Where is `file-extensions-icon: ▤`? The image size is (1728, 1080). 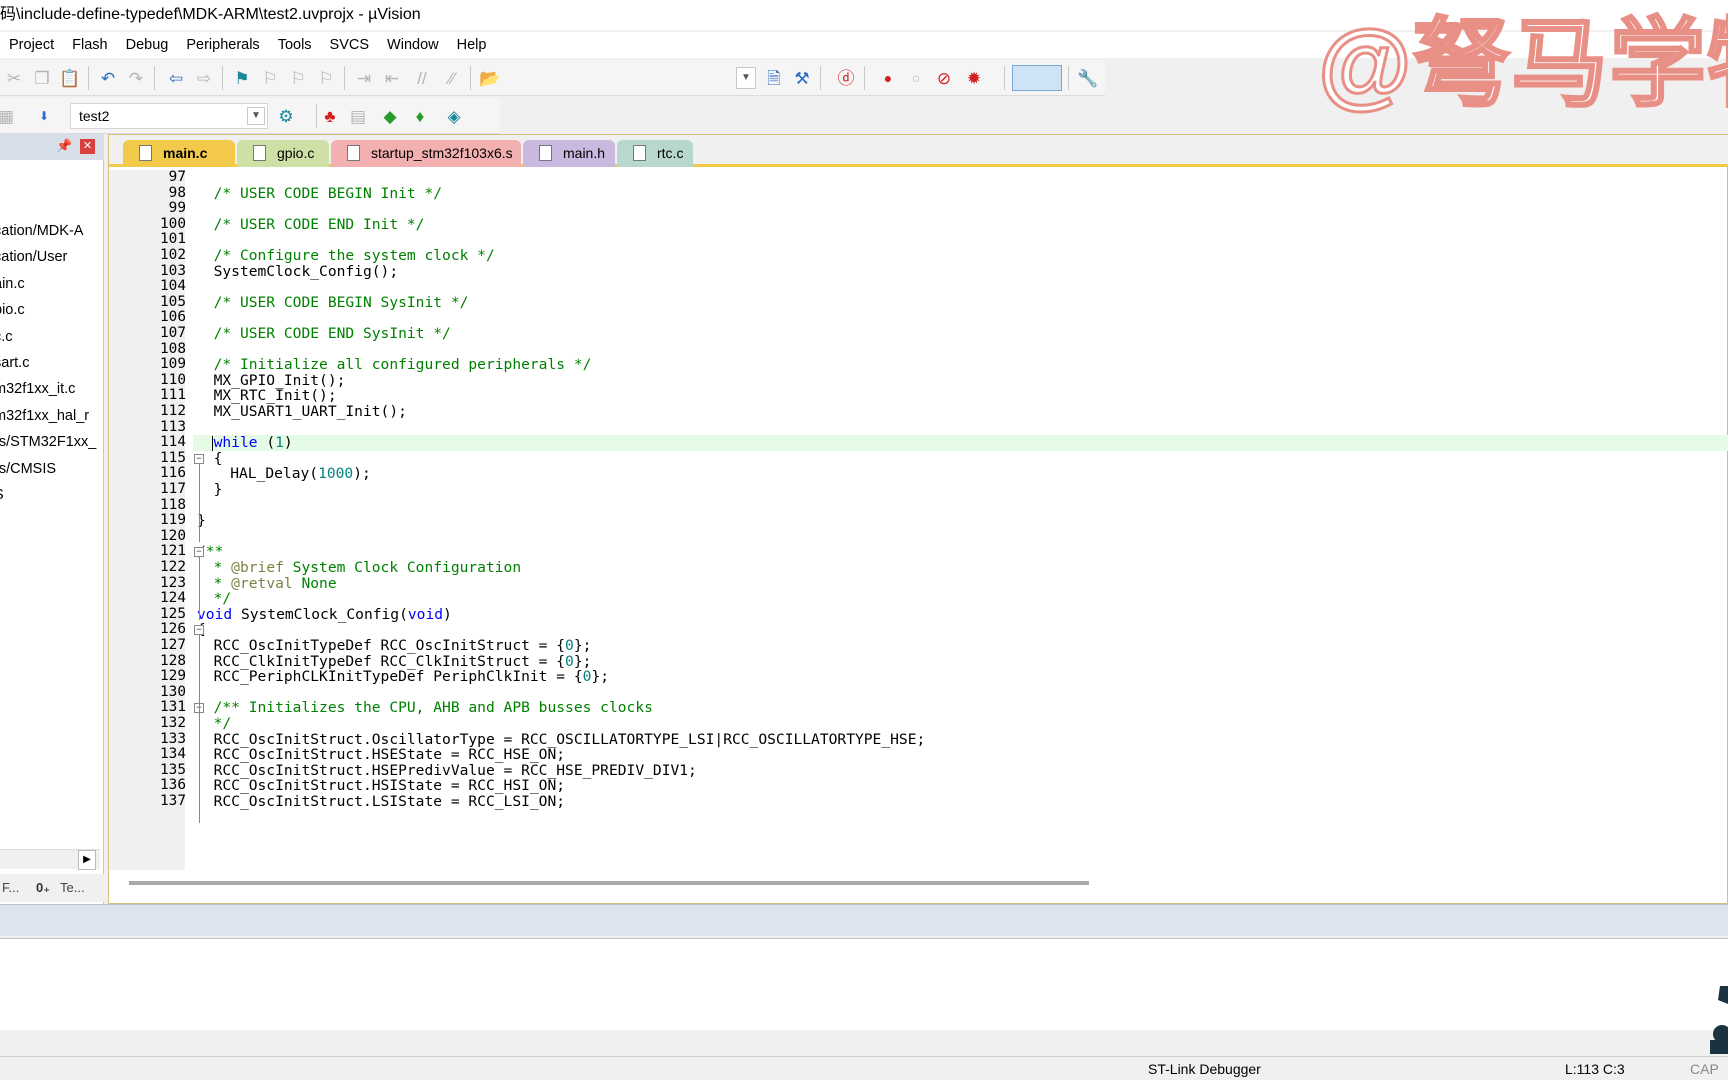 file-extensions-icon: ▤ is located at coordinates (358, 116).